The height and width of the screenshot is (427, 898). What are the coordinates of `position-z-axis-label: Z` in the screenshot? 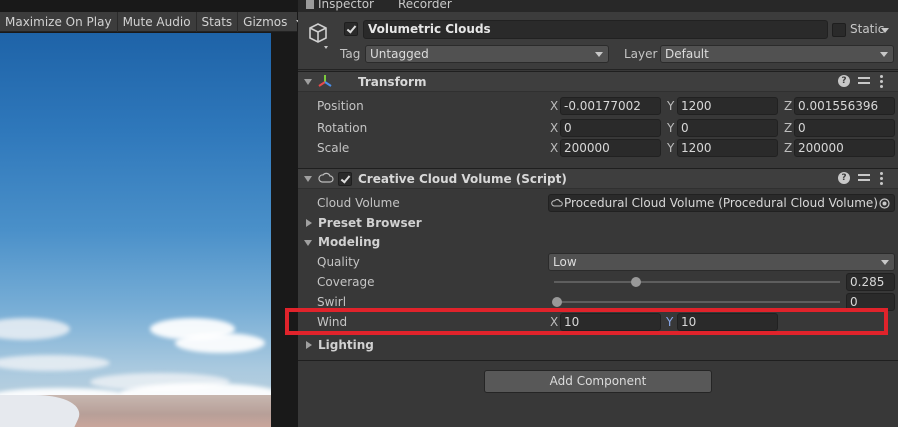 It's located at (788, 106).